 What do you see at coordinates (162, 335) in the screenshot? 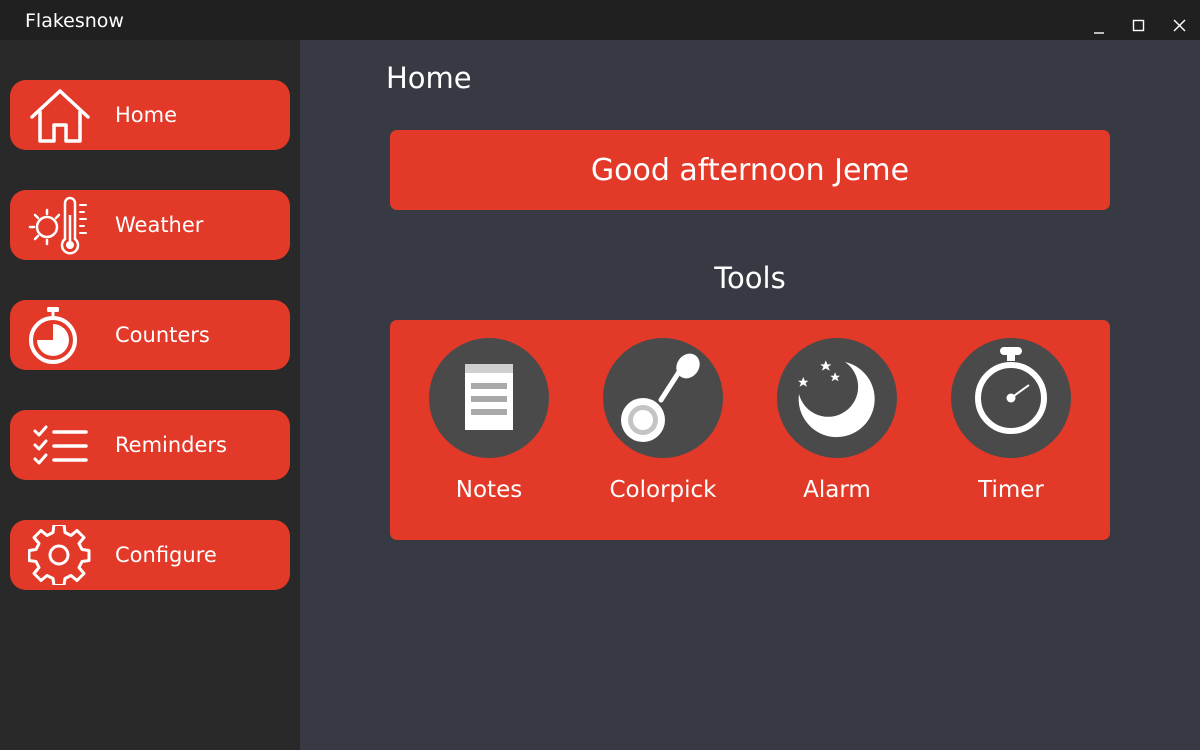
I see `sidebar-item-label: Counters` at bounding box center [162, 335].